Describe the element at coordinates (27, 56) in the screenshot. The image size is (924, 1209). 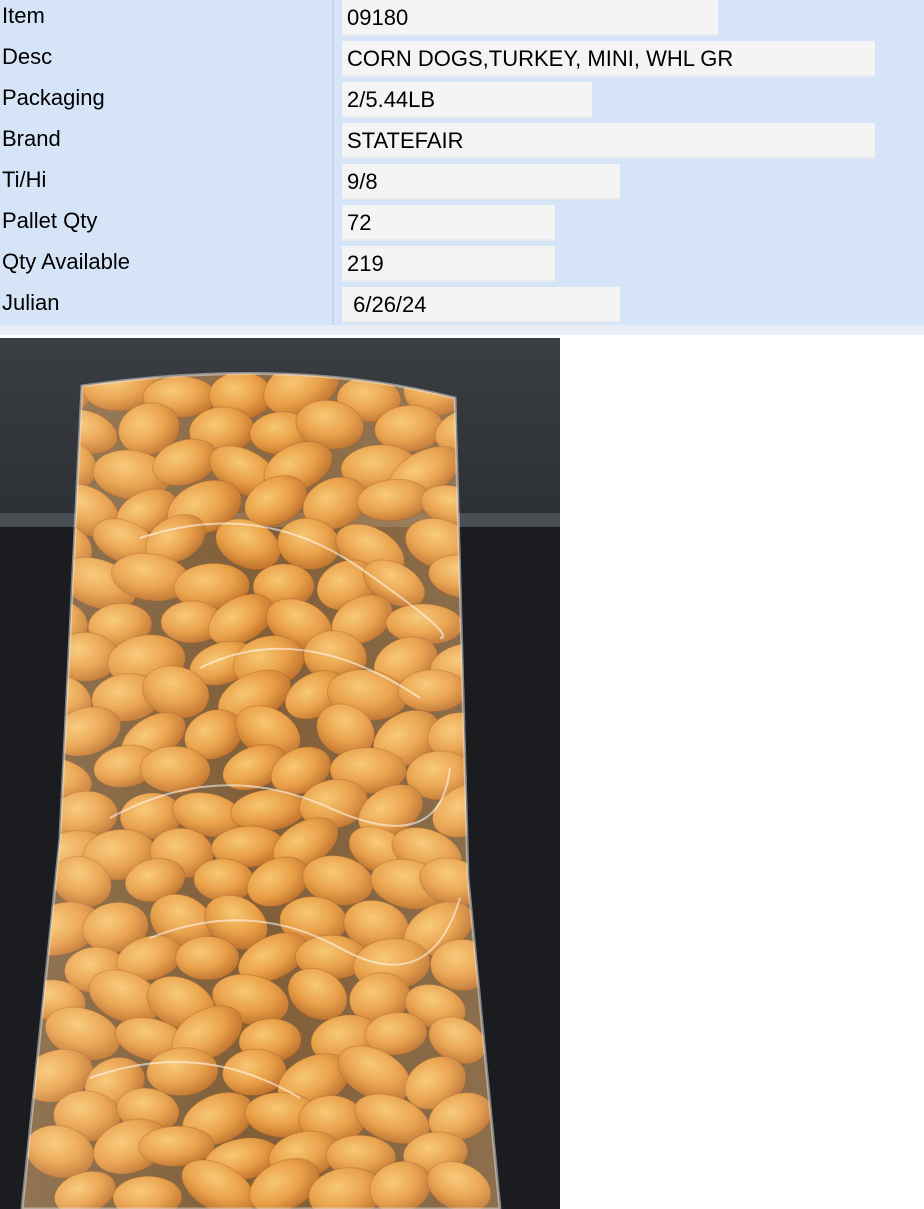
I see `desc-label: Desc` at that location.